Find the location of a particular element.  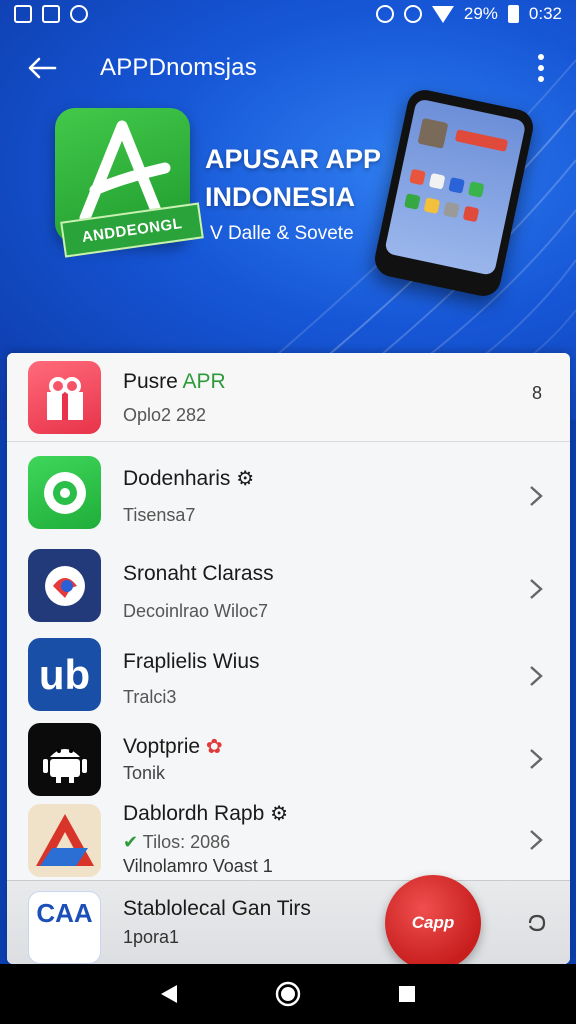

banner-title-line2: INDONESIA is located at coordinates (280, 197).